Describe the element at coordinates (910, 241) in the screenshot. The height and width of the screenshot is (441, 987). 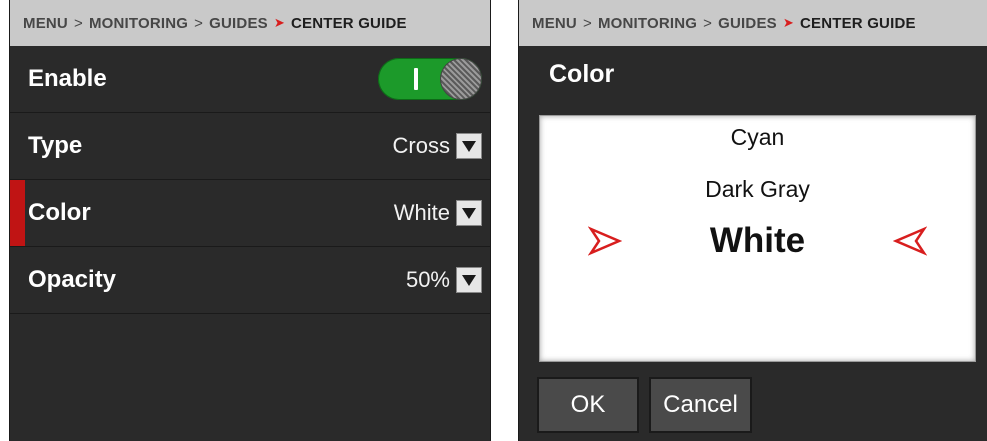
I see `picker-arrow-left-icon` at that location.